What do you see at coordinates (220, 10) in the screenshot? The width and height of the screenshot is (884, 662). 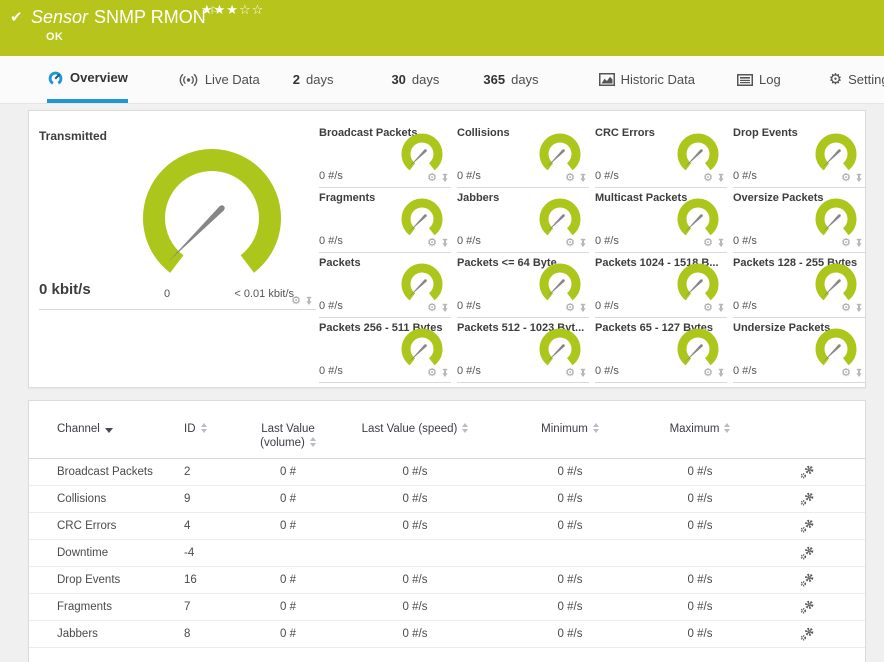 I see `stars-filled: ★★★` at bounding box center [220, 10].